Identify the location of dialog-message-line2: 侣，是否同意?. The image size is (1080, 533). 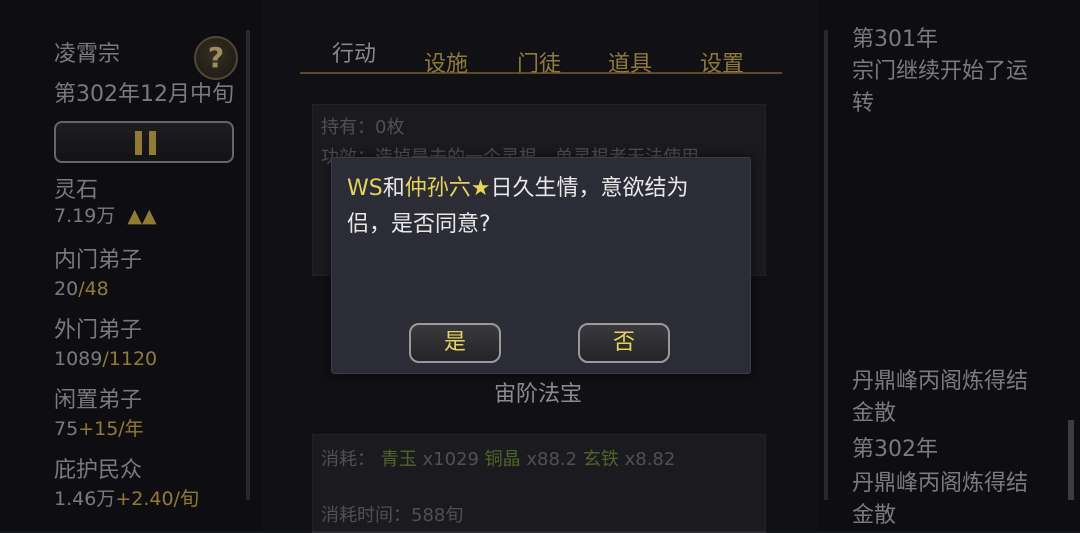
(419, 224).